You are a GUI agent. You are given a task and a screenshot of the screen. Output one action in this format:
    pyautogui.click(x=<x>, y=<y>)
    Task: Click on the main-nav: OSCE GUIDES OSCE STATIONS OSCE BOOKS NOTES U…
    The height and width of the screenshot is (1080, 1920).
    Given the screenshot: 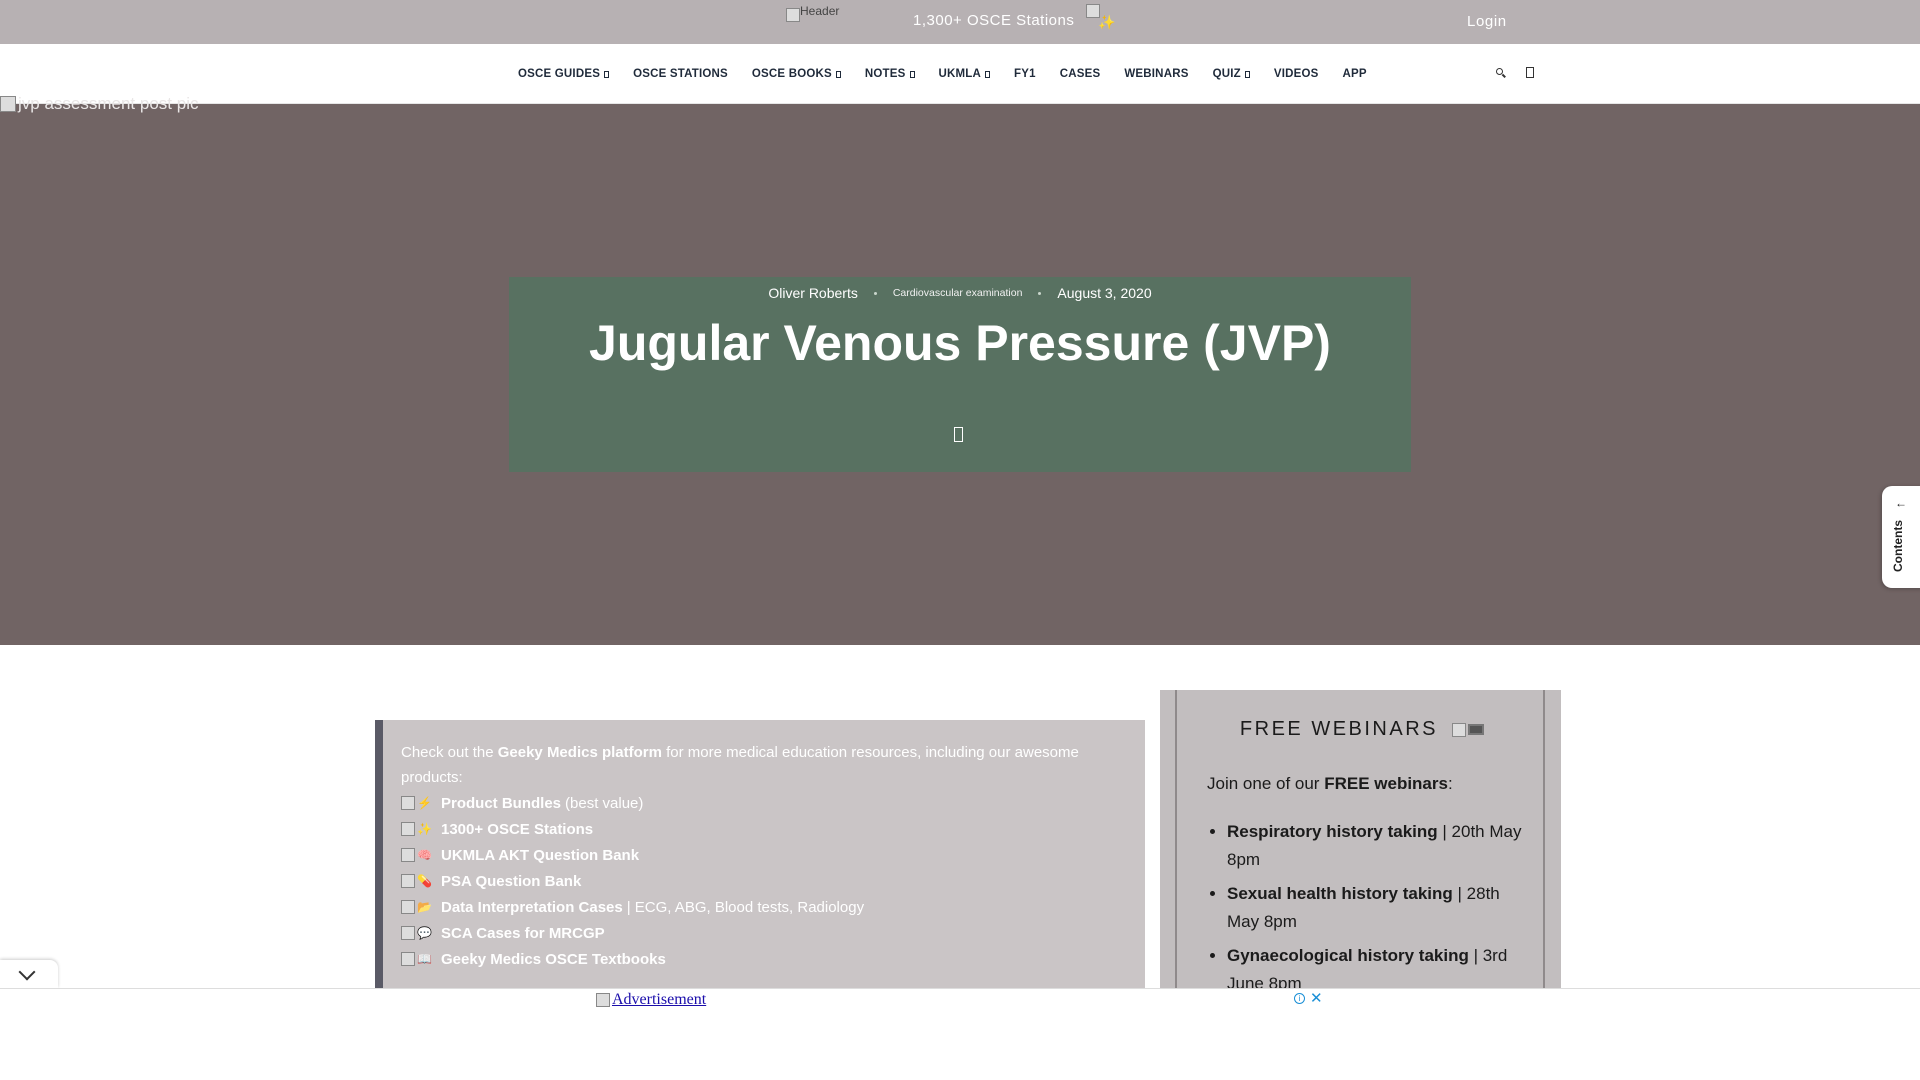 What is the action you would take?
    pyautogui.click(x=960, y=74)
    